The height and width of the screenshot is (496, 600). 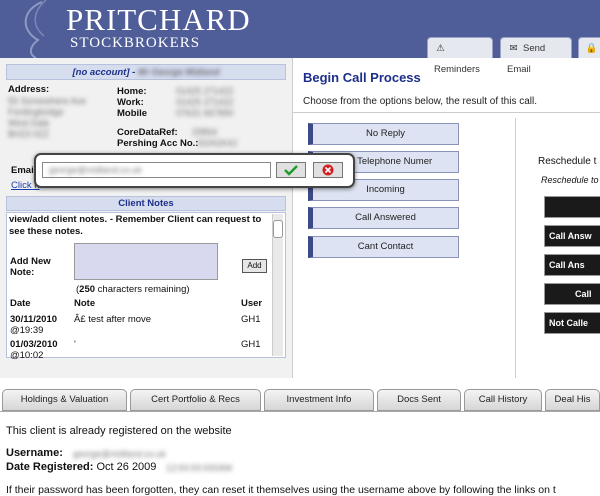 I want to click on call-button: Call, so click(x=572, y=294).